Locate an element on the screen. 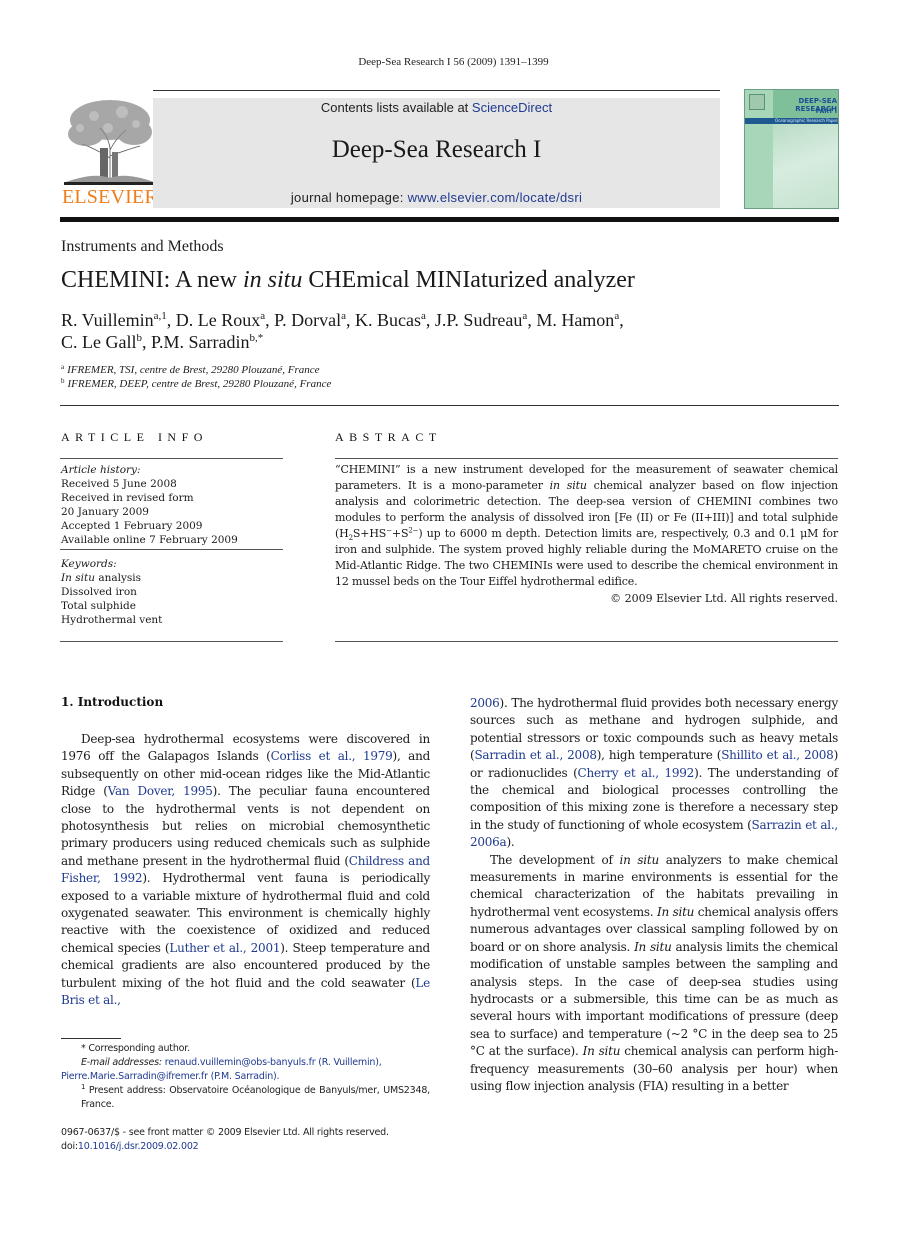 The width and height of the screenshot is (907, 1238). affiliation-key: b is located at coordinates (63, 381).